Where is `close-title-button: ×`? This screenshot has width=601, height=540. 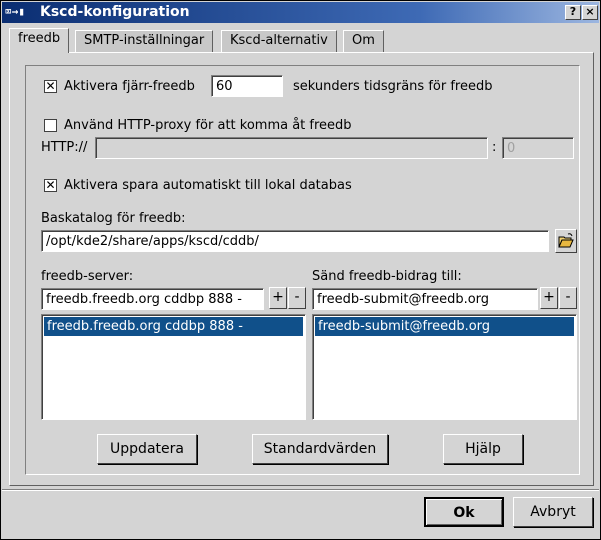 close-title-button: × is located at coordinates (590, 12).